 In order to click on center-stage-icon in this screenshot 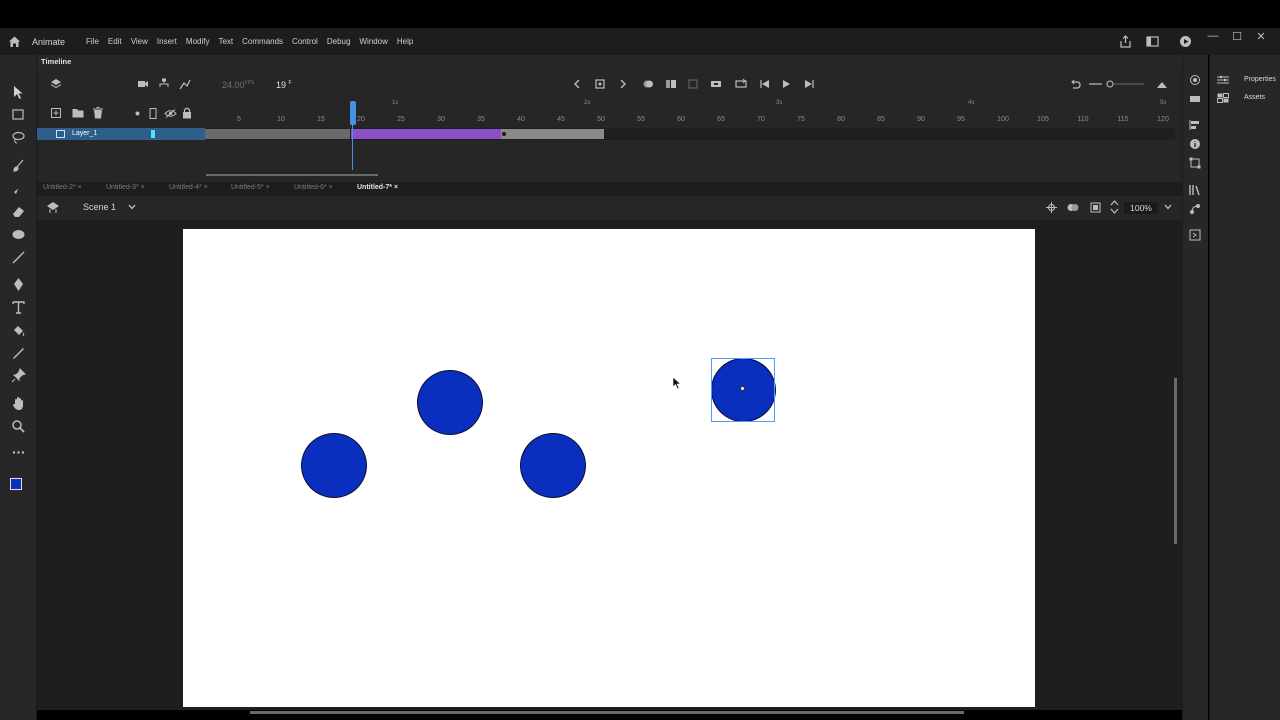, I will do `click(1051, 207)`.